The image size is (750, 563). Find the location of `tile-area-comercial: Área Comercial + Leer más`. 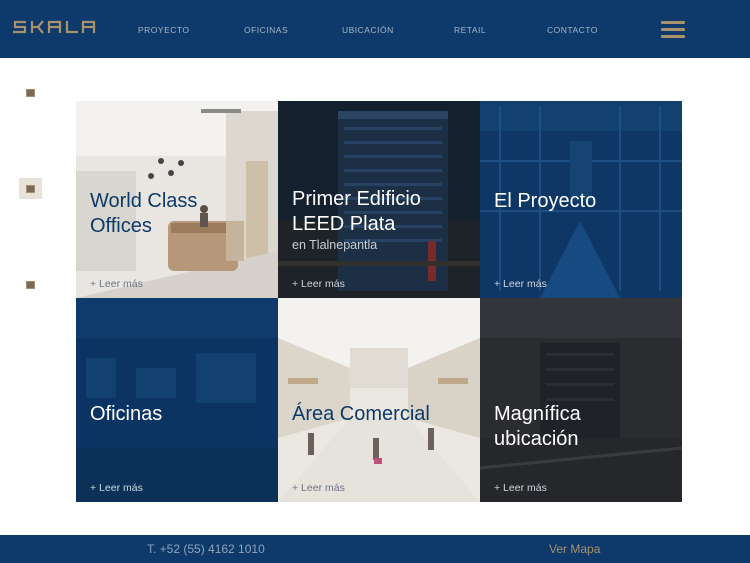

tile-area-comercial: Área Comercial + Leer más is located at coordinates (379, 400).